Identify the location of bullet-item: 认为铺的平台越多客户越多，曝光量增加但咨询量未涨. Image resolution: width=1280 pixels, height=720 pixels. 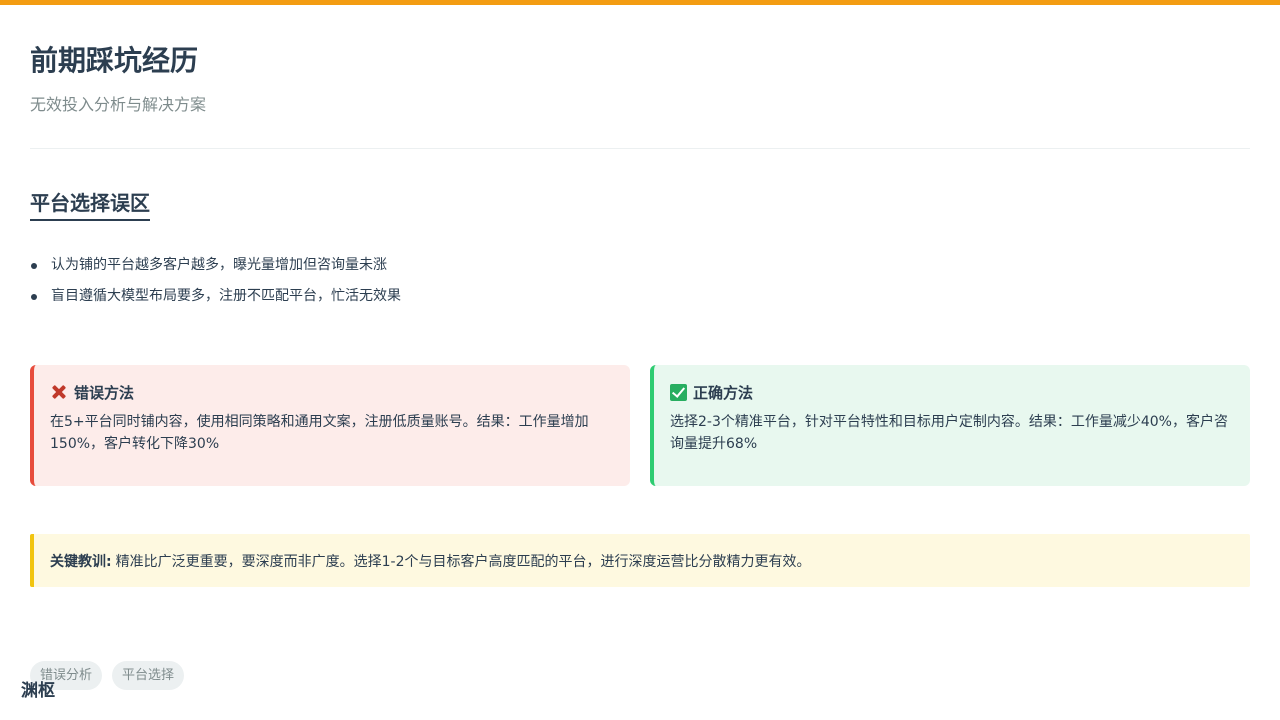
(215, 265).